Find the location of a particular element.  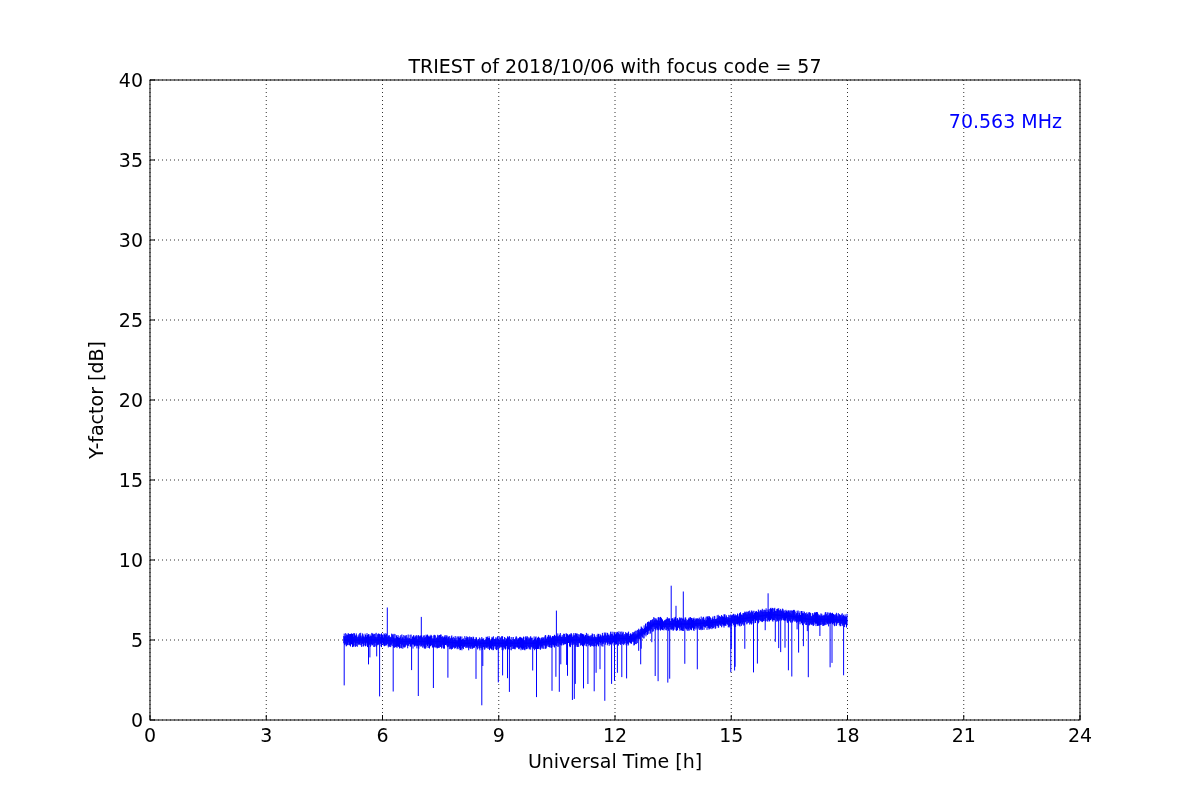

x-tick-label: 12 is located at coordinates (615, 735).